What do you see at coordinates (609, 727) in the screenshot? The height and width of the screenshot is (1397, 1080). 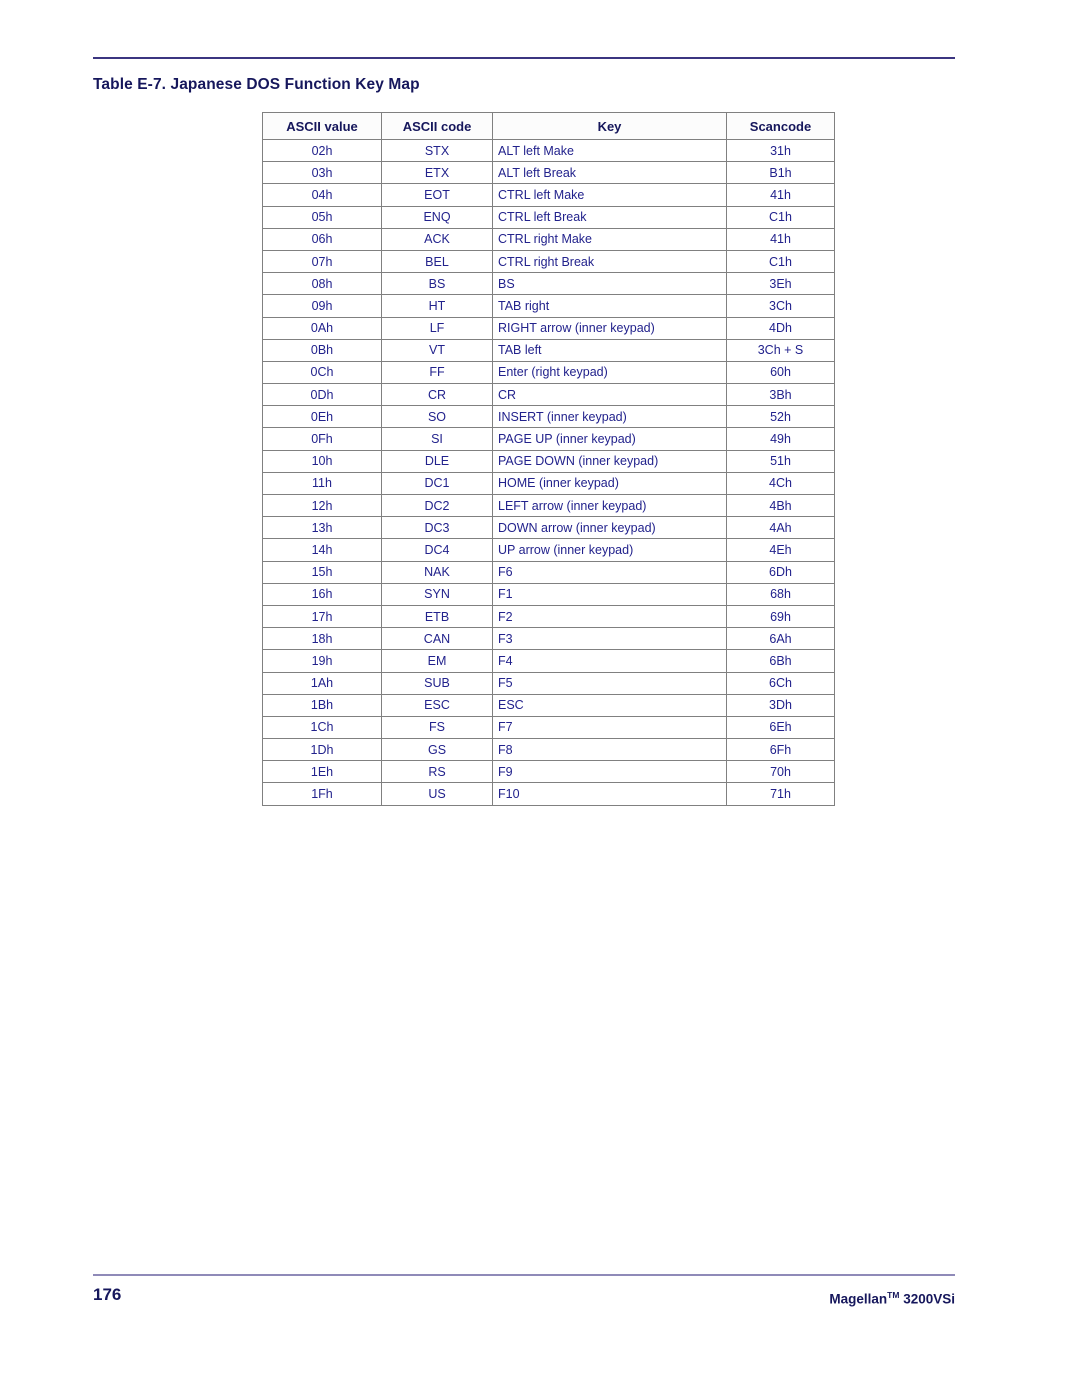 I see `cell-key: F7` at bounding box center [609, 727].